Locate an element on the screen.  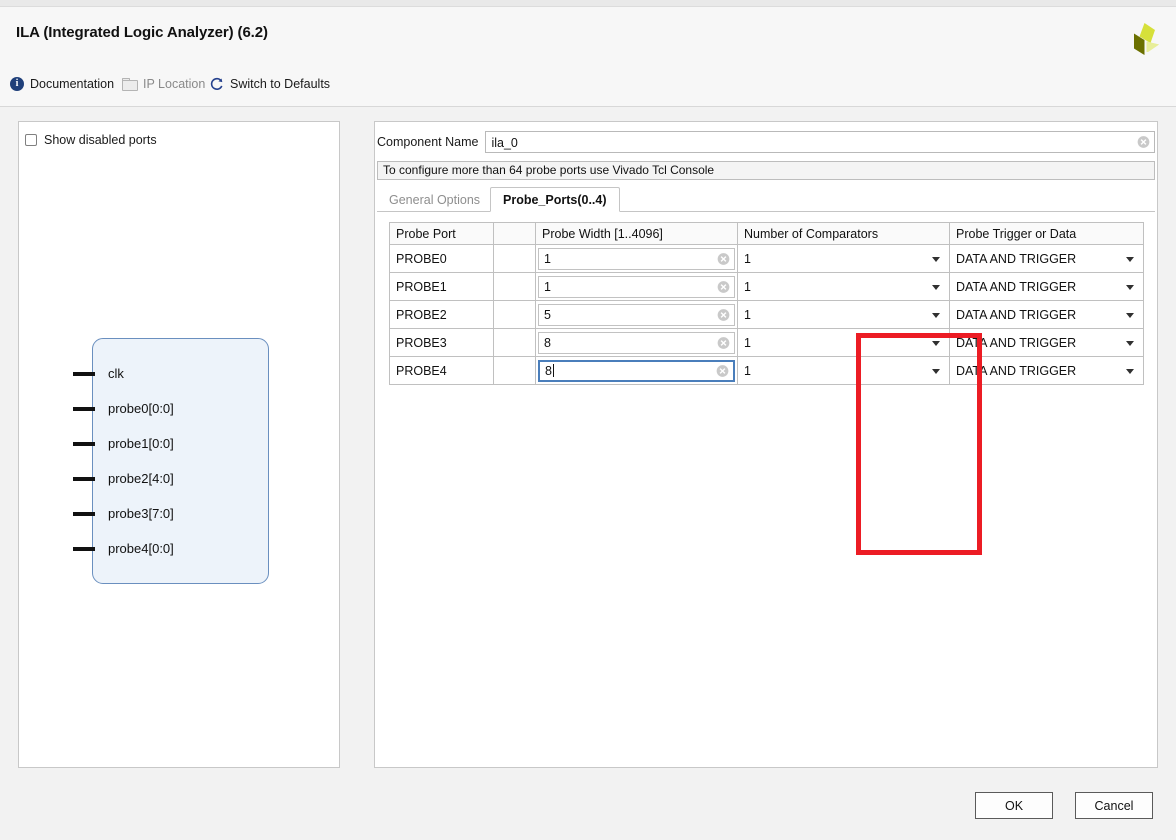
probe-width-value: 1 is located at coordinates (547, 258).